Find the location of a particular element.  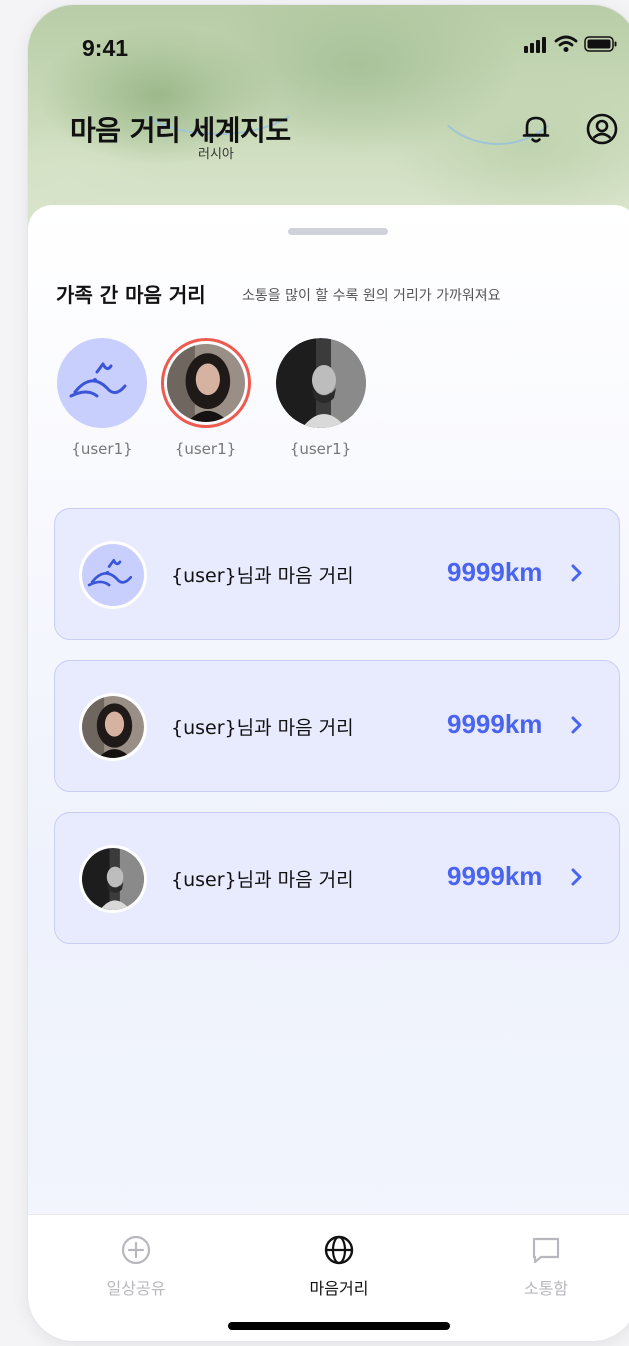

bell-icon is located at coordinates (536, 129).